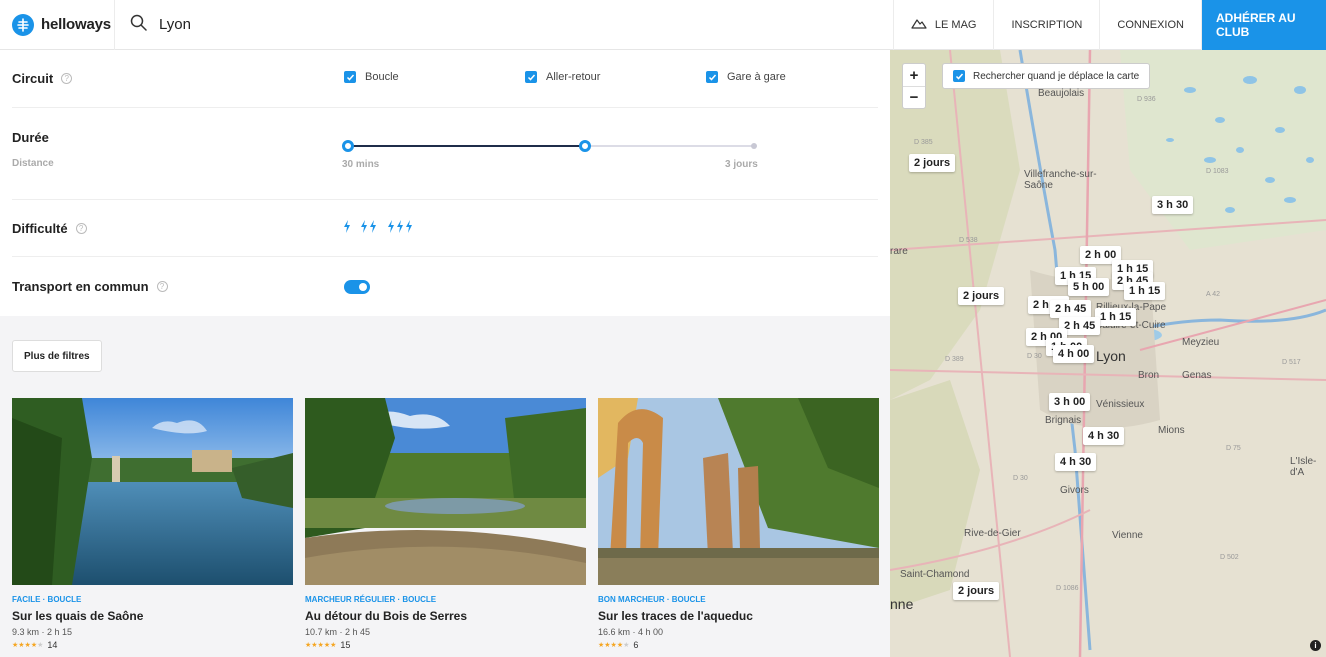 Image resolution: width=1326 pixels, height=657 pixels. Describe the element at coordinates (992, 533) in the screenshot. I see `map-place-label: Rive-de-Gier` at that location.